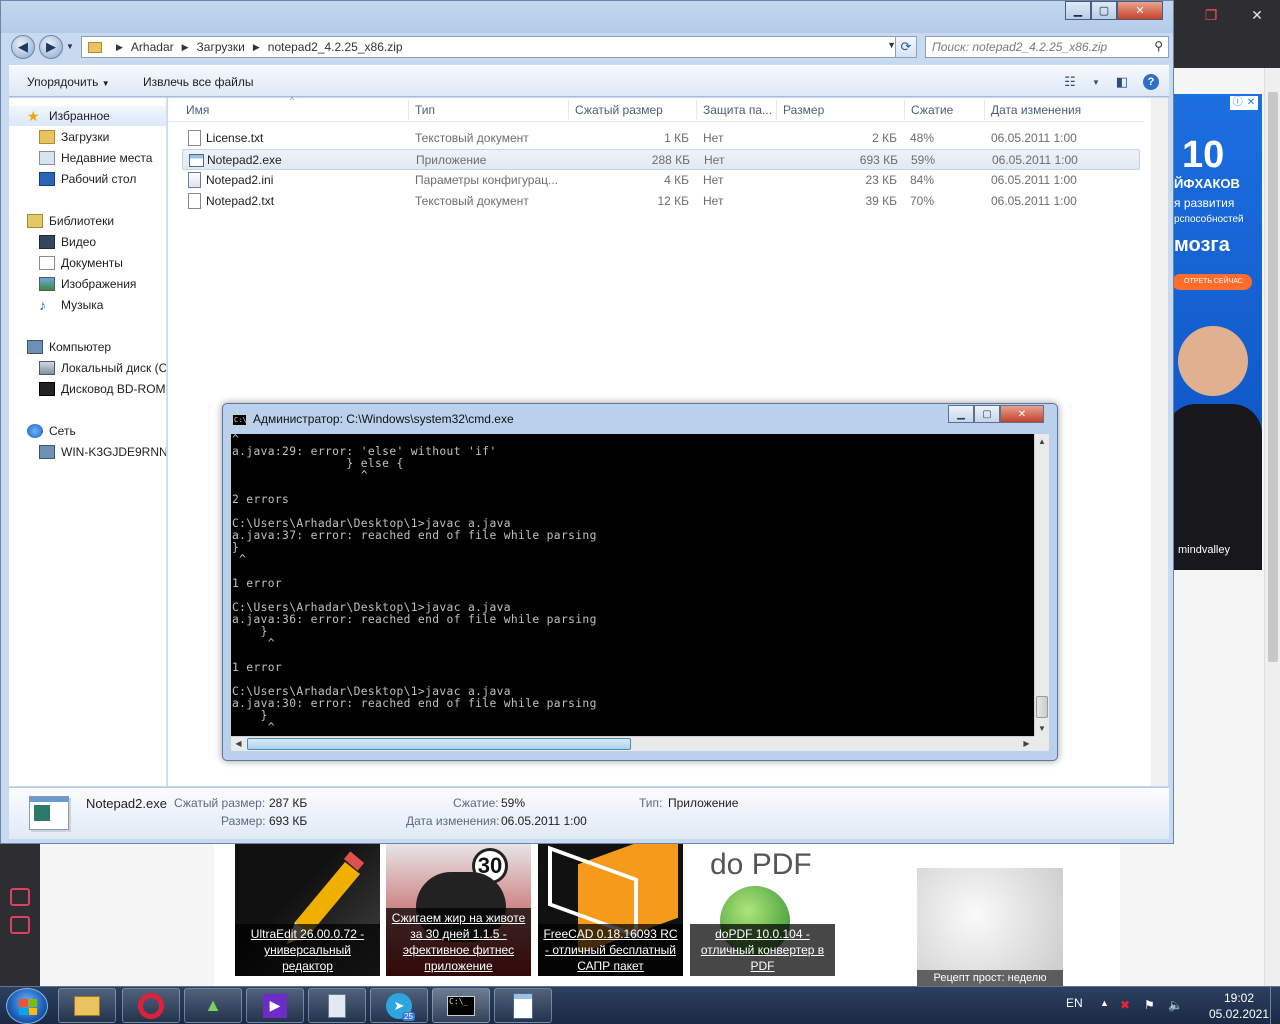  What do you see at coordinates (1175, 1005) in the screenshot?
I see `volume-icon: 🔈` at bounding box center [1175, 1005].